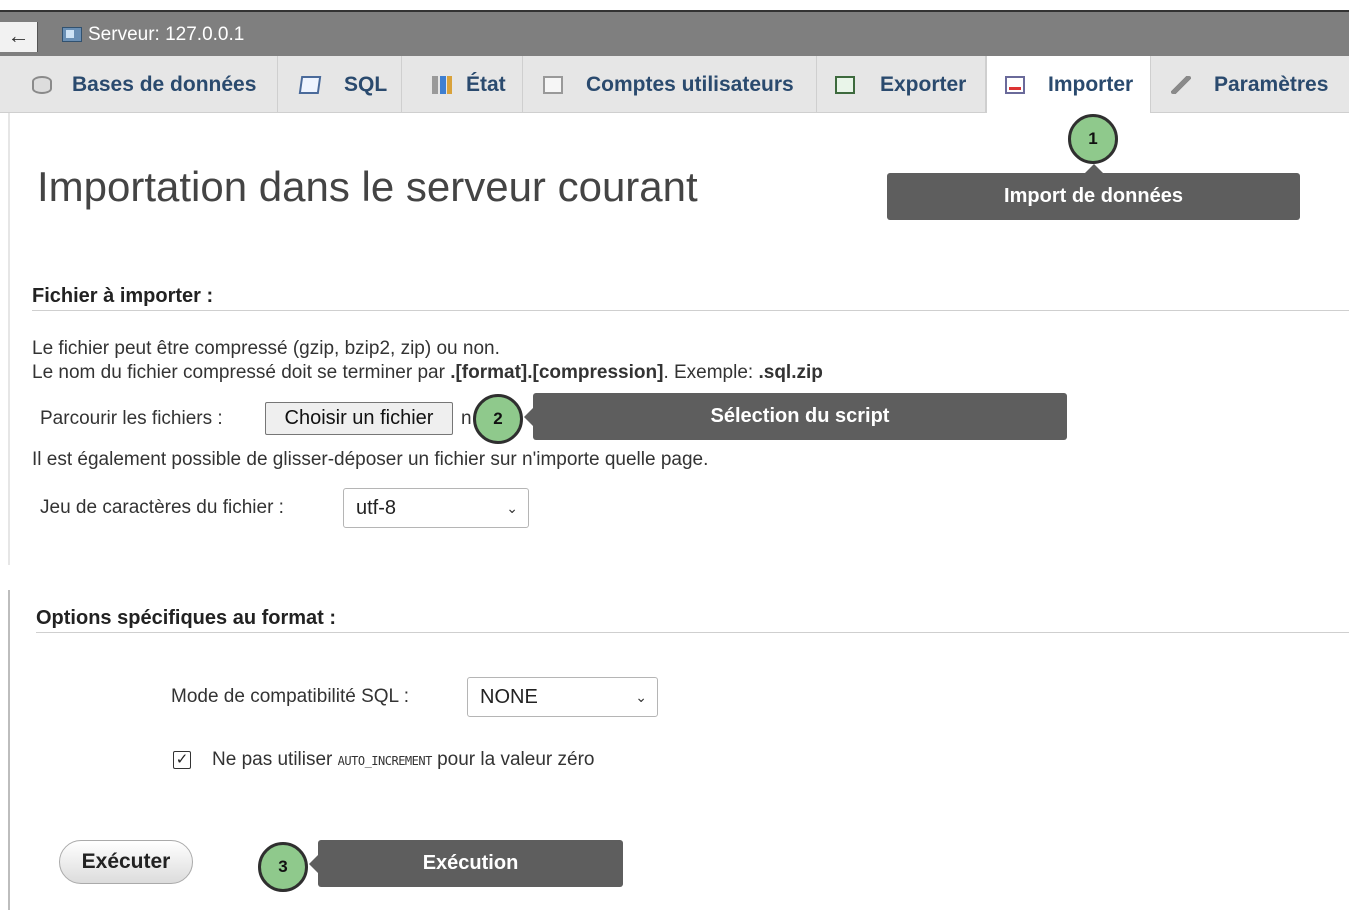 This screenshot has width=1349, height=910. What do you see at coordinates (795, 416) in the screenshot?
I see `annotation-callout-2: Sélection du script` at bounding box center [795, 416].